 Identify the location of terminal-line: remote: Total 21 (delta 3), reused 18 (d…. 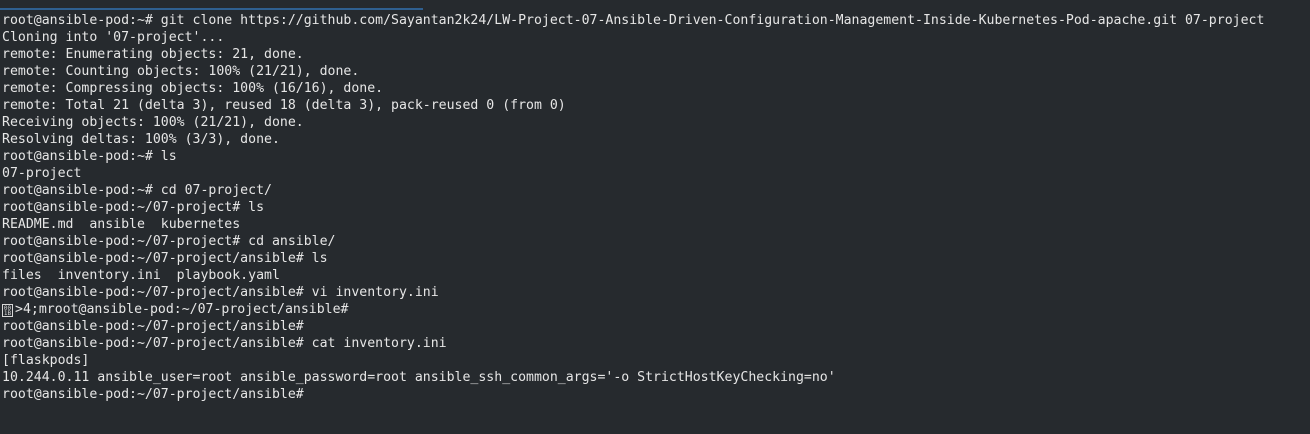
(284, 105).